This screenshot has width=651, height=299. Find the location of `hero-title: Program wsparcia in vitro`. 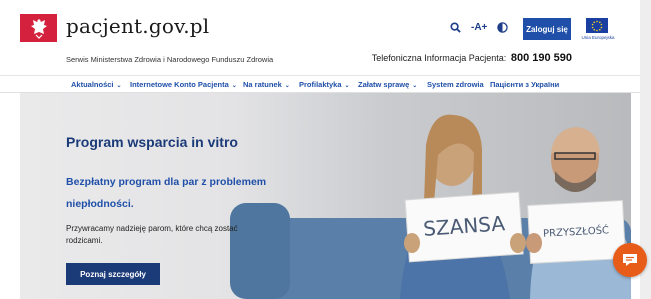

hero-title: Program wsparcia in vitro is located at coordinates (152, 142).